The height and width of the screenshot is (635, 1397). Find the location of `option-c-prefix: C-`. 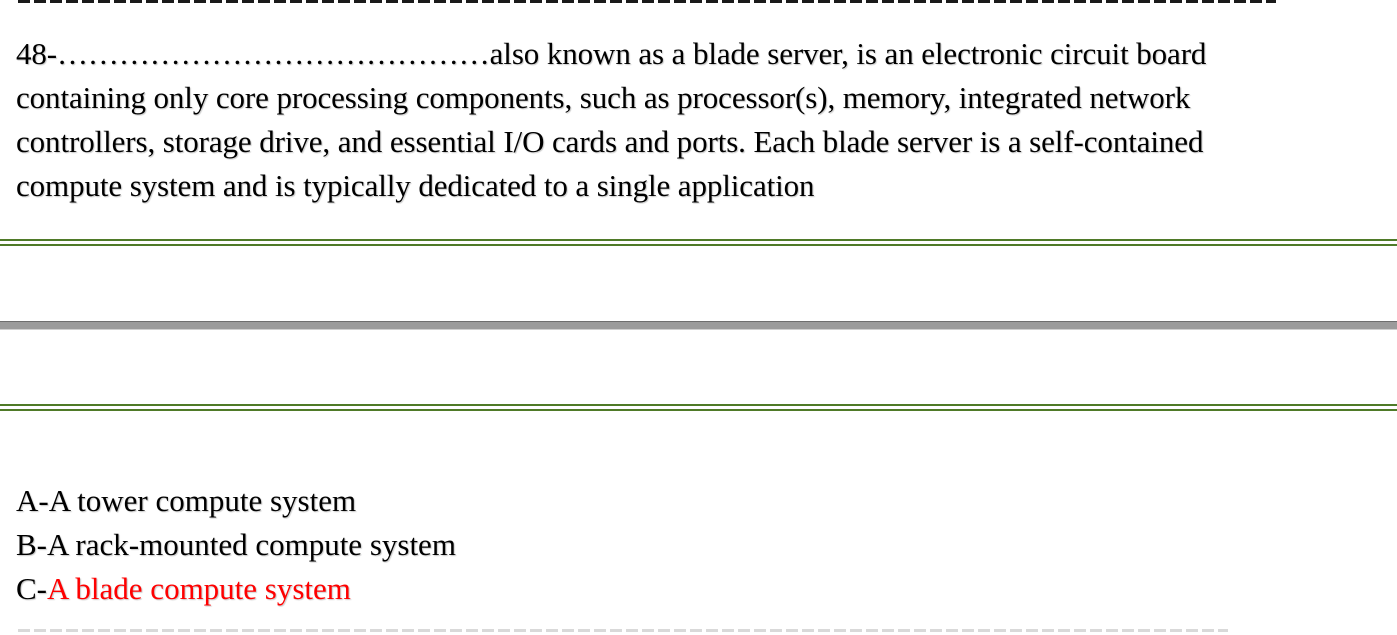

option-c-prefix: C- is located at coordinates (31, 588).